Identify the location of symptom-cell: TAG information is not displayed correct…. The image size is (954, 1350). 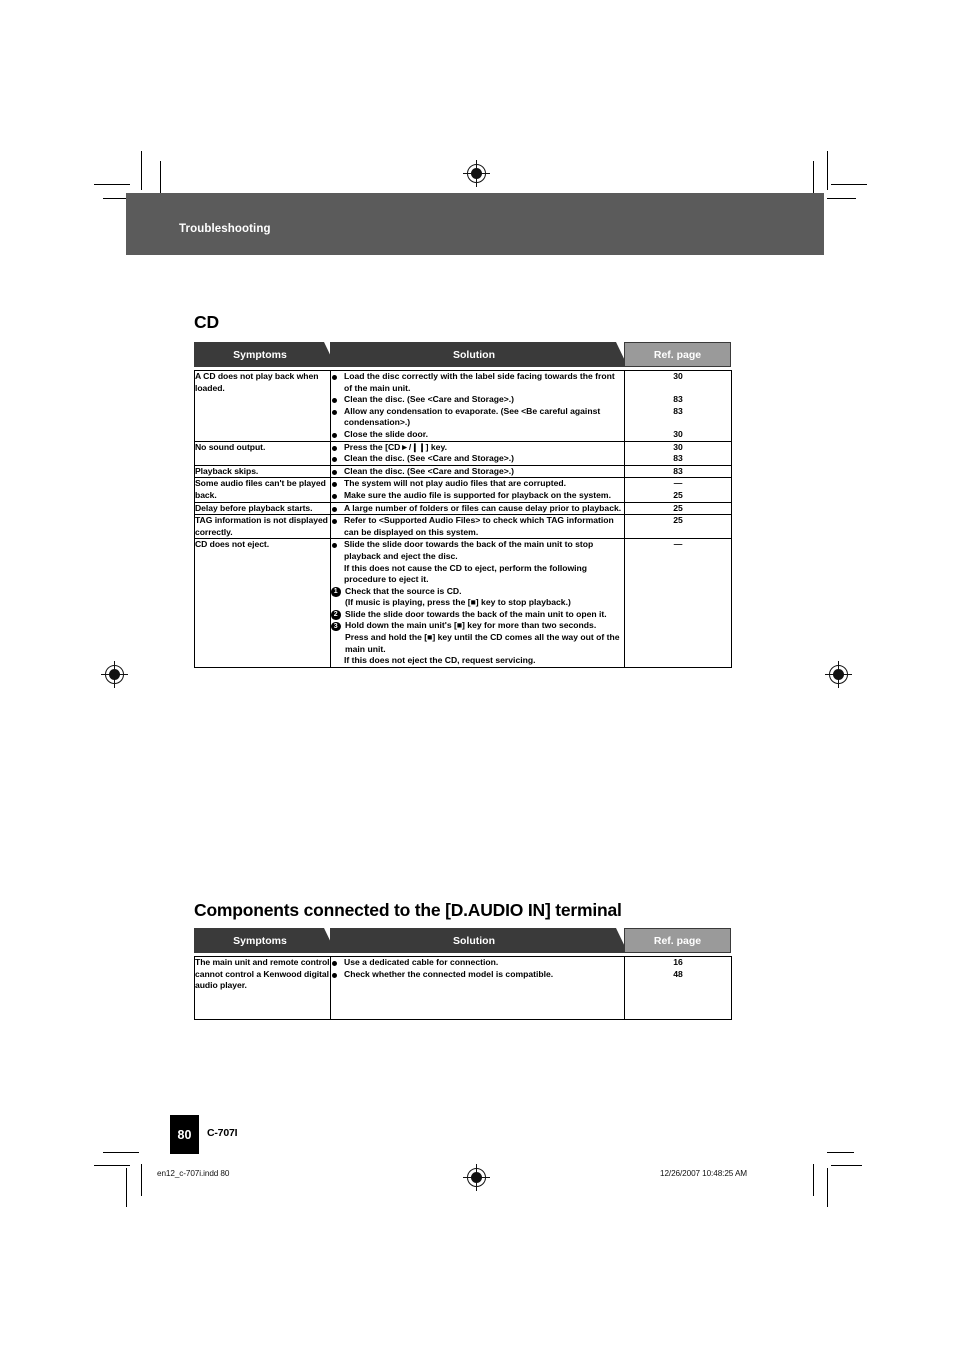
(262, 527).